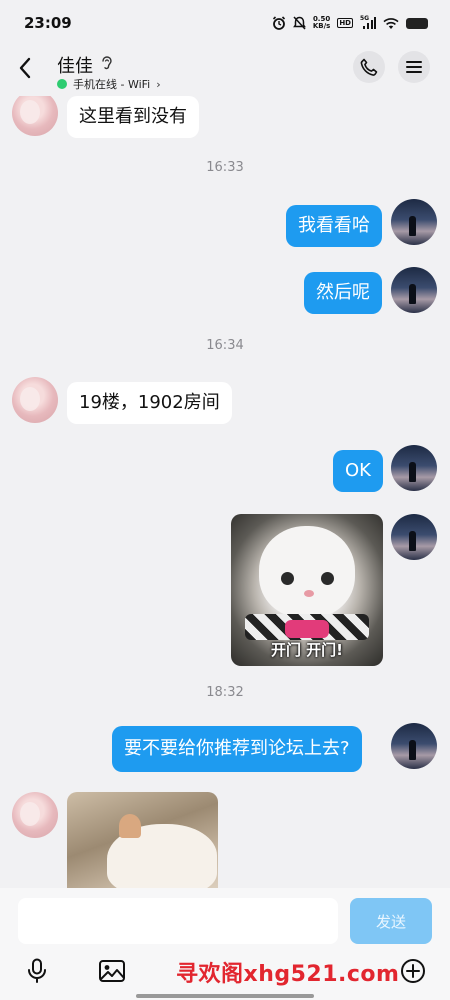 The image size is (450, 1000). Describe the element at coordinates (345, 23) in the screenshot. I see `hd-badge: HD` at that location.